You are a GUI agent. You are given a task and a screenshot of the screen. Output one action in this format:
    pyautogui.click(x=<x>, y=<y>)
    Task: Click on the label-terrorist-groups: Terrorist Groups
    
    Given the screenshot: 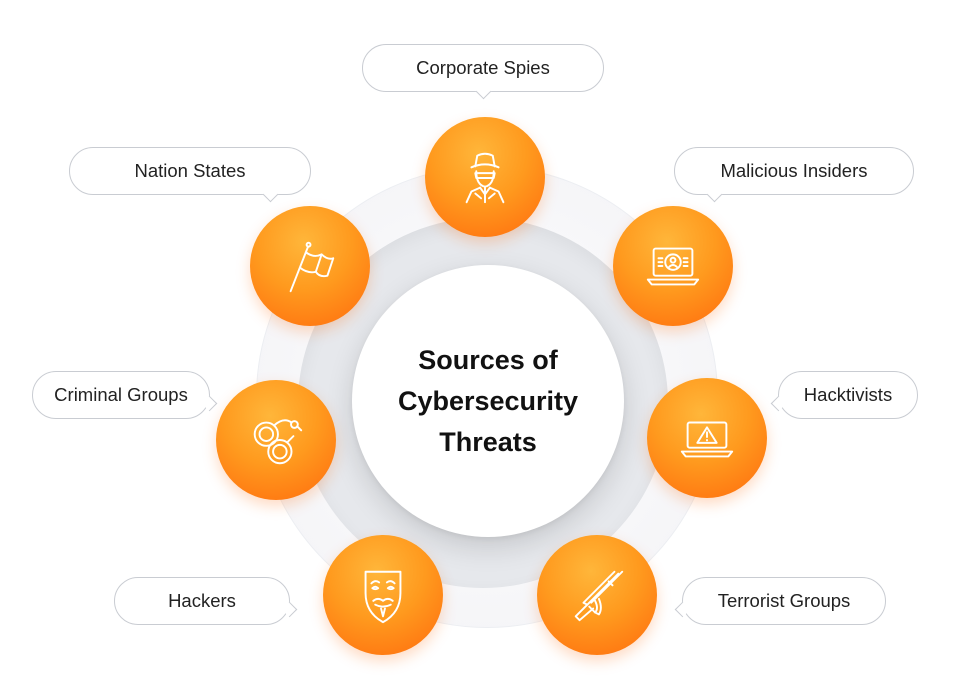 What is the action you would take?
    pyautogui.click(x=784, y=600)
    